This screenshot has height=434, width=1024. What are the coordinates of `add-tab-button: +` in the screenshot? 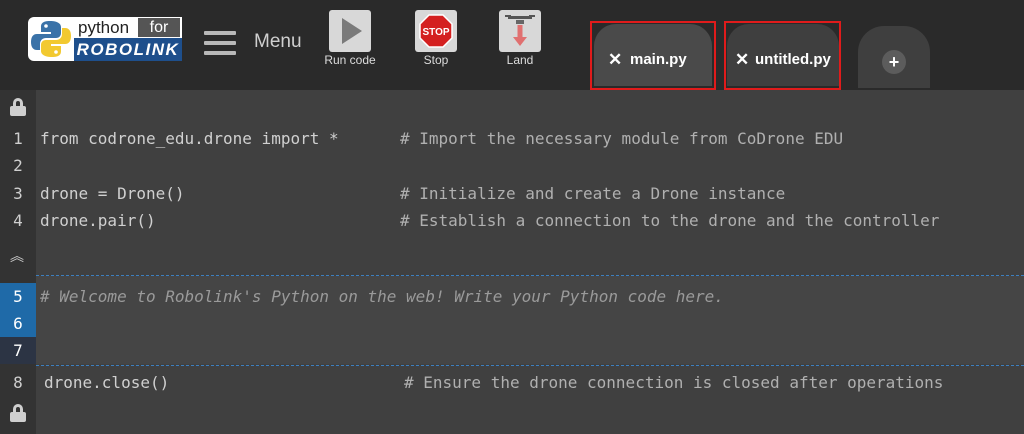 It's located at (894, 57).